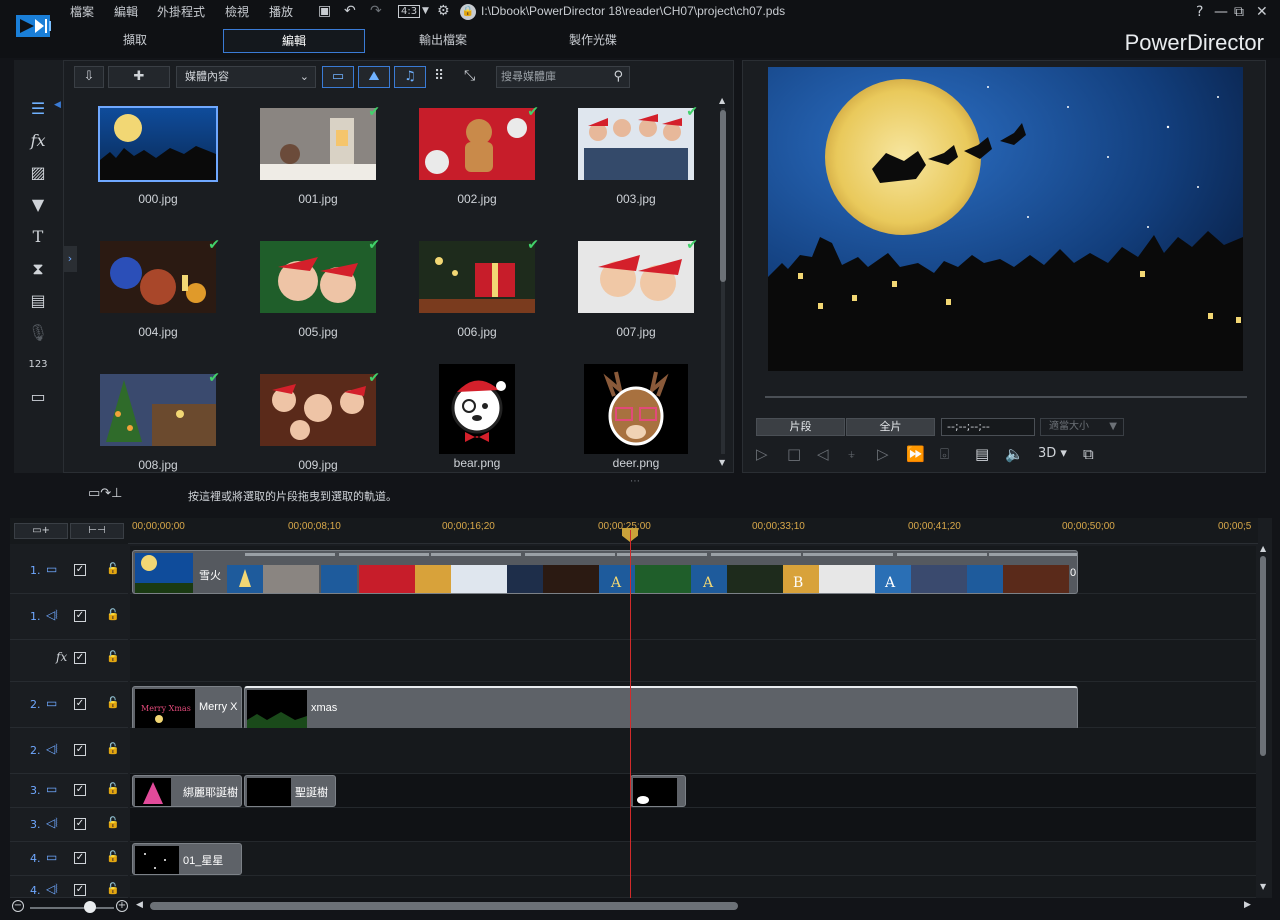  What do you see at coordinates (1239, 12) in the screenshot?
I see `restore-icon: ⧉` at bounding box center [1239, 12].